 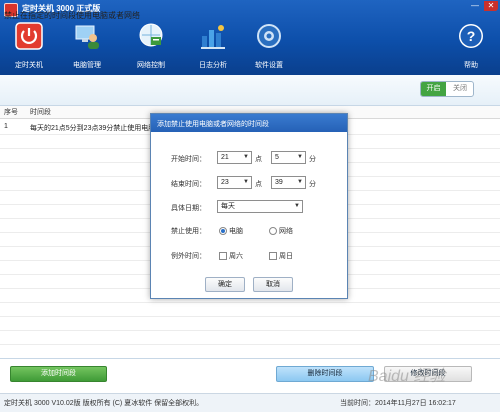 What do you see at coordinates (225, 157) in the screenshot?
I see `start-hour-value: 21` at bounding box center [225, 157].